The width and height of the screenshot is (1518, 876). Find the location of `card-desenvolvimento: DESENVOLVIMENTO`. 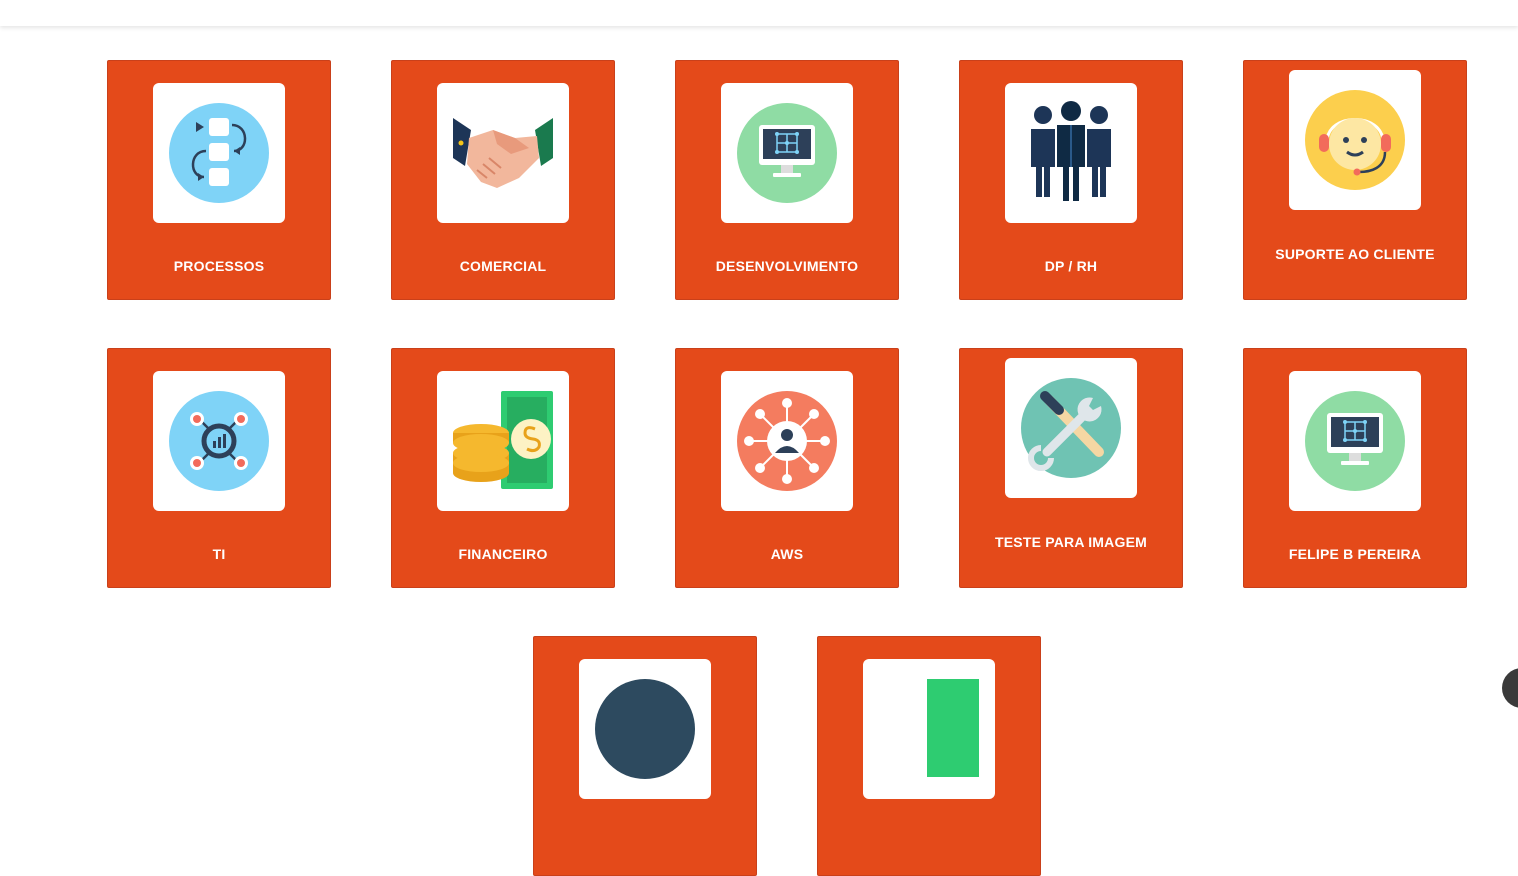

card-desenvolvimento: DESENVOLVIMENTO is located at coordinates (787, 180).